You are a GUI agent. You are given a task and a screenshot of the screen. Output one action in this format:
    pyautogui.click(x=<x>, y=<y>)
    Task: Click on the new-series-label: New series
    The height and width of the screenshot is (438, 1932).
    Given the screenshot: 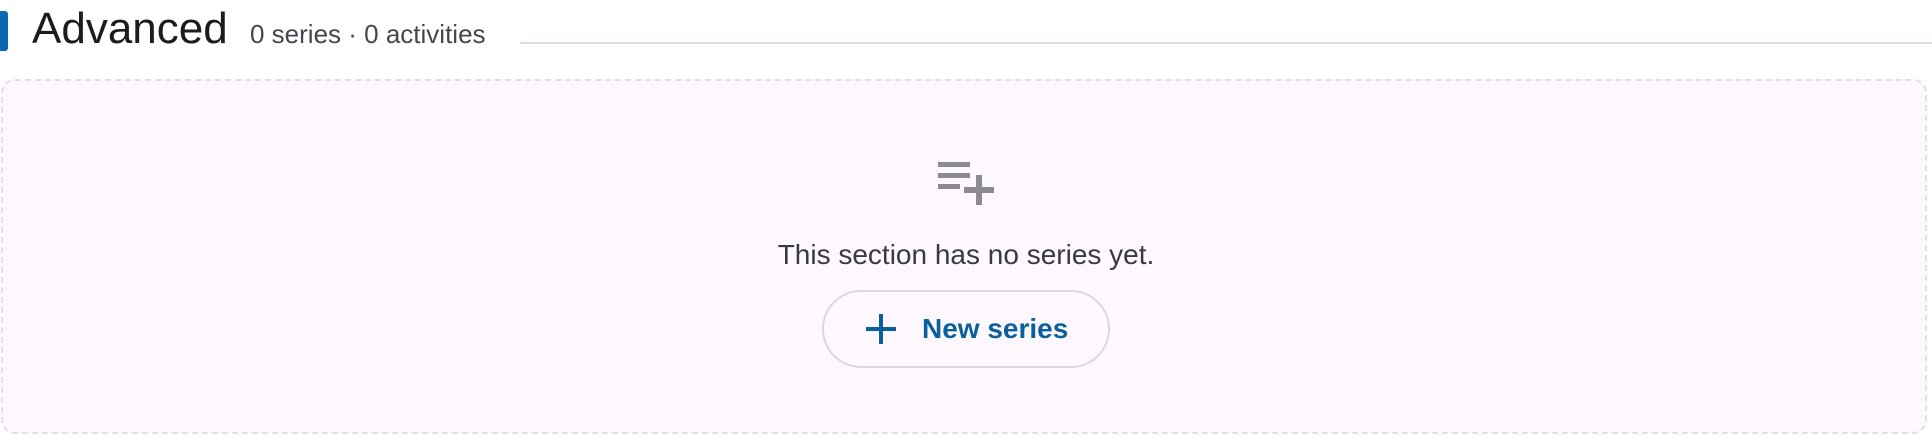 What is the action you would take?
    pyautogui.click(x=995, y=328)
    